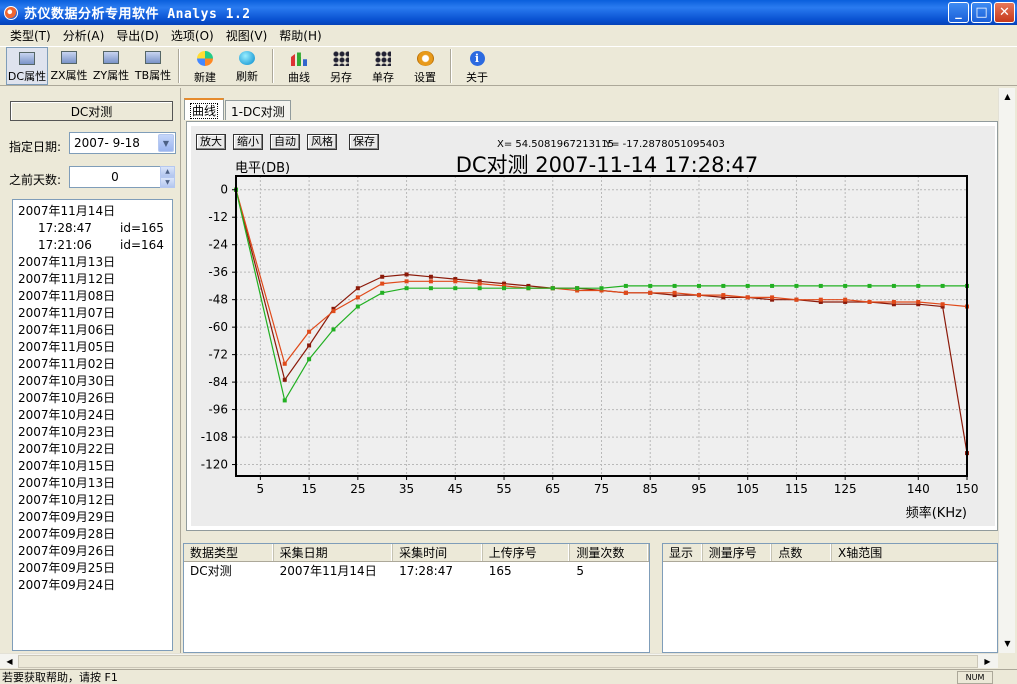  I want to click on tree-date-item: 2007年10月23日, so click(95, 432).